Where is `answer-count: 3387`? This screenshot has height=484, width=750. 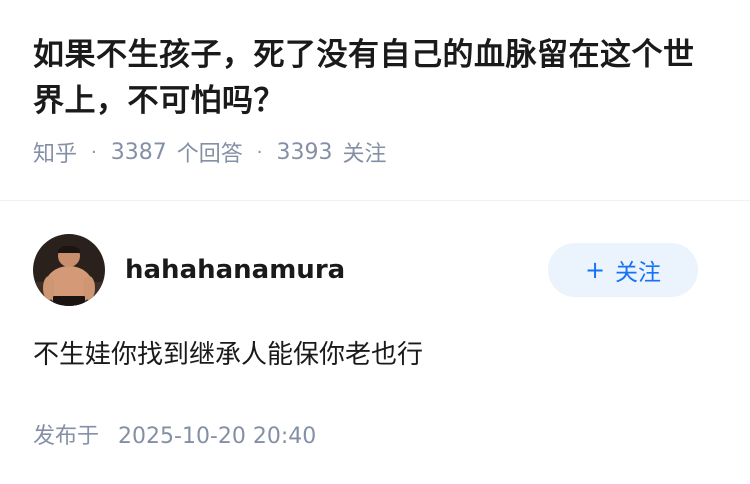 answer-count: 3387 is located at coordinates (138, 152).